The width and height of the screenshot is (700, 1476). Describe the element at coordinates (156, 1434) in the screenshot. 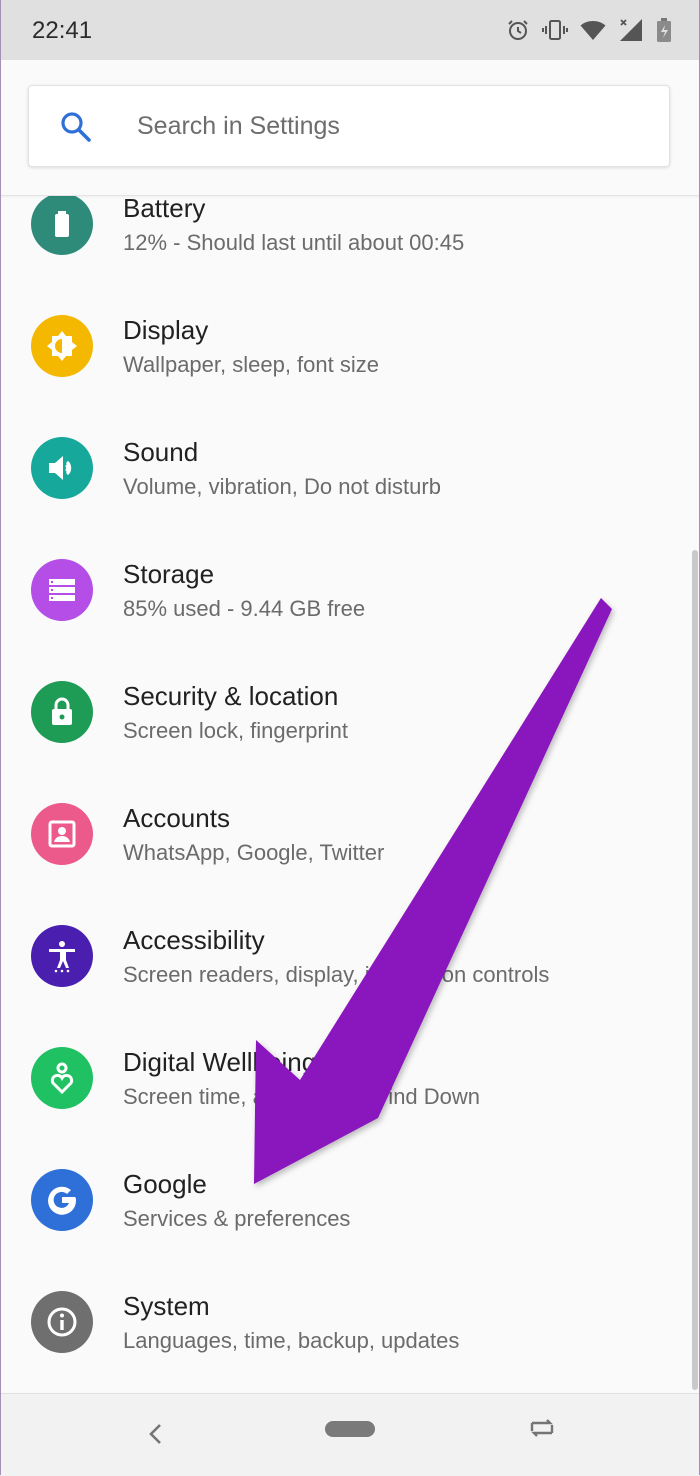

I see `back-icon` at that location.